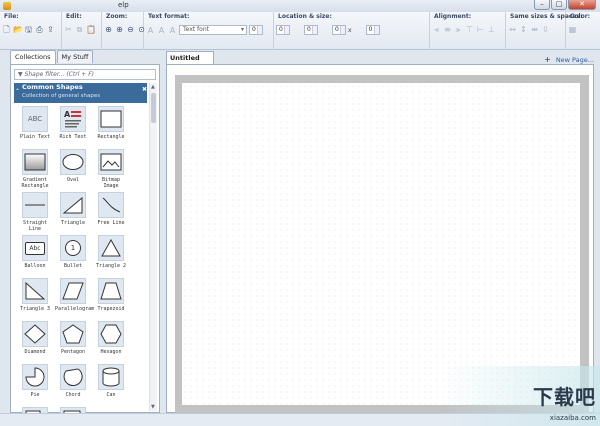  I want to click on zoom-fit-icon: ⊕, so click(108, 29).